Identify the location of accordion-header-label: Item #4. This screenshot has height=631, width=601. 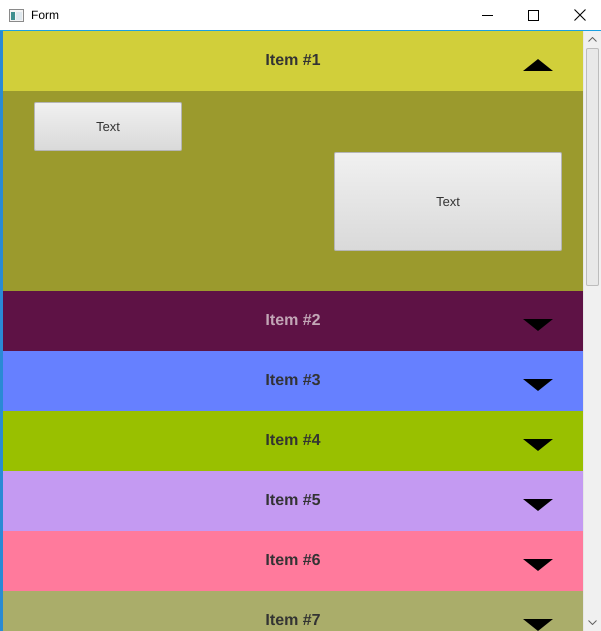
(293, 441).